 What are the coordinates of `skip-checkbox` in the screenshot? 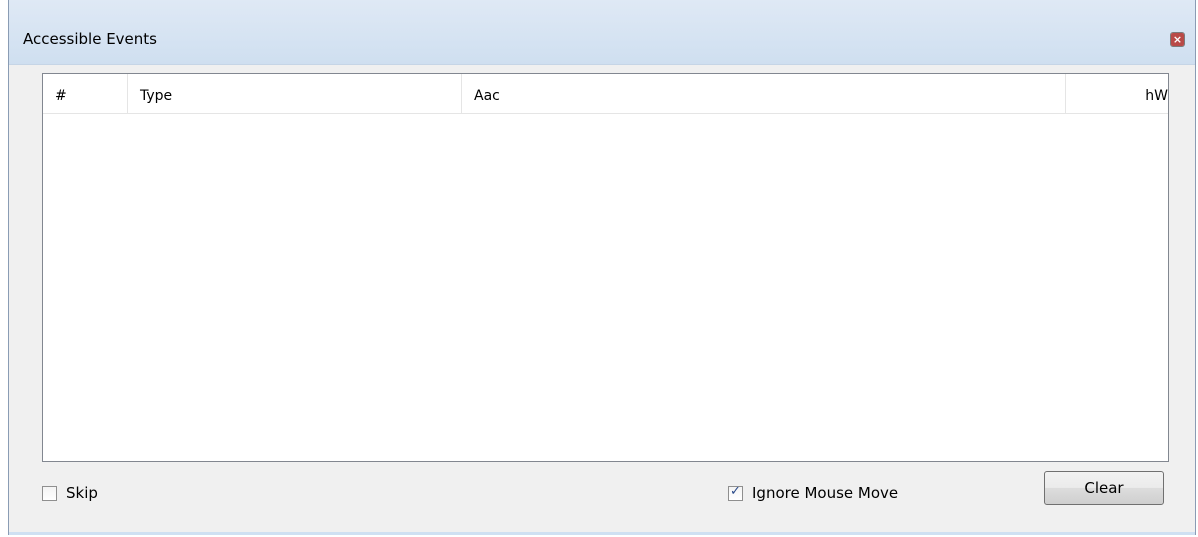 It's located at (49, 493).